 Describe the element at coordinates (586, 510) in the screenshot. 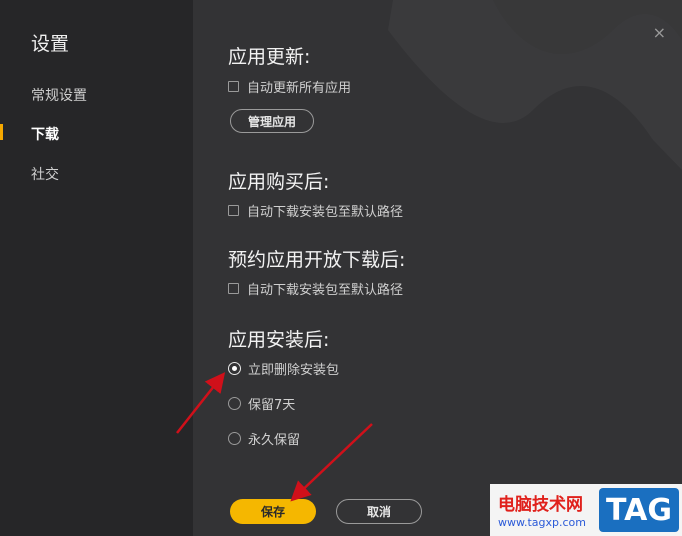

I see `watermark: 电脑技术网 www.tagxp.com TAG` at that location.